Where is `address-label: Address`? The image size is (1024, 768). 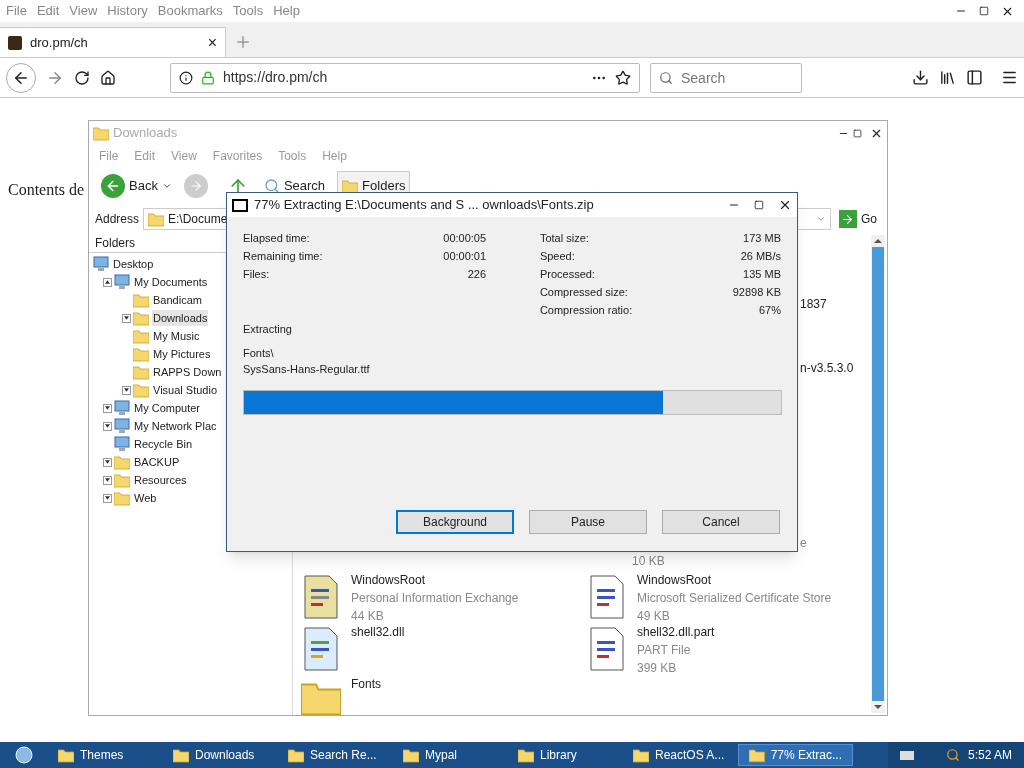
address-label: Address is located at coordinates (117, 219).